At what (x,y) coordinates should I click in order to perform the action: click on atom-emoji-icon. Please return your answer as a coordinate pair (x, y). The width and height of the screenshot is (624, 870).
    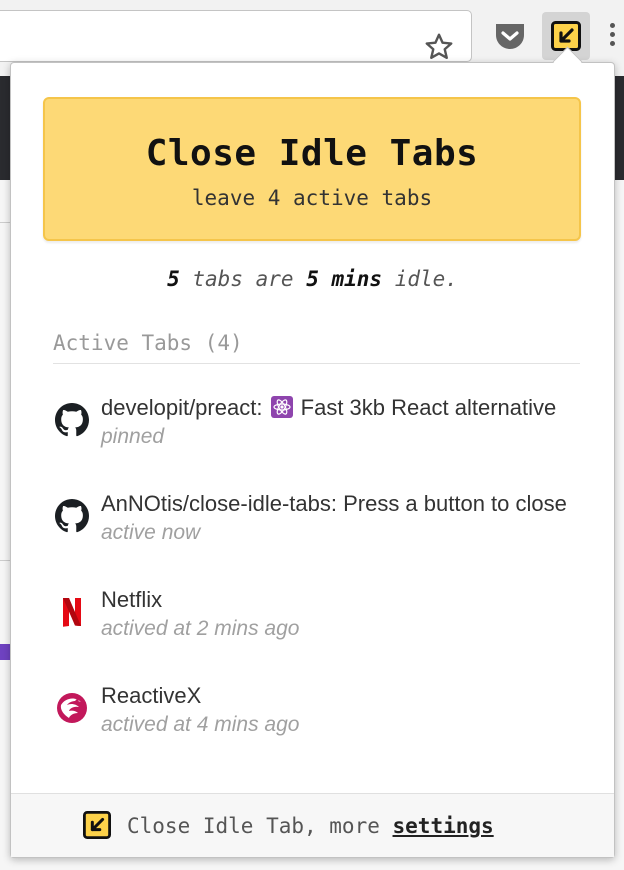
    Looking at the image, I should click on (281, 407).